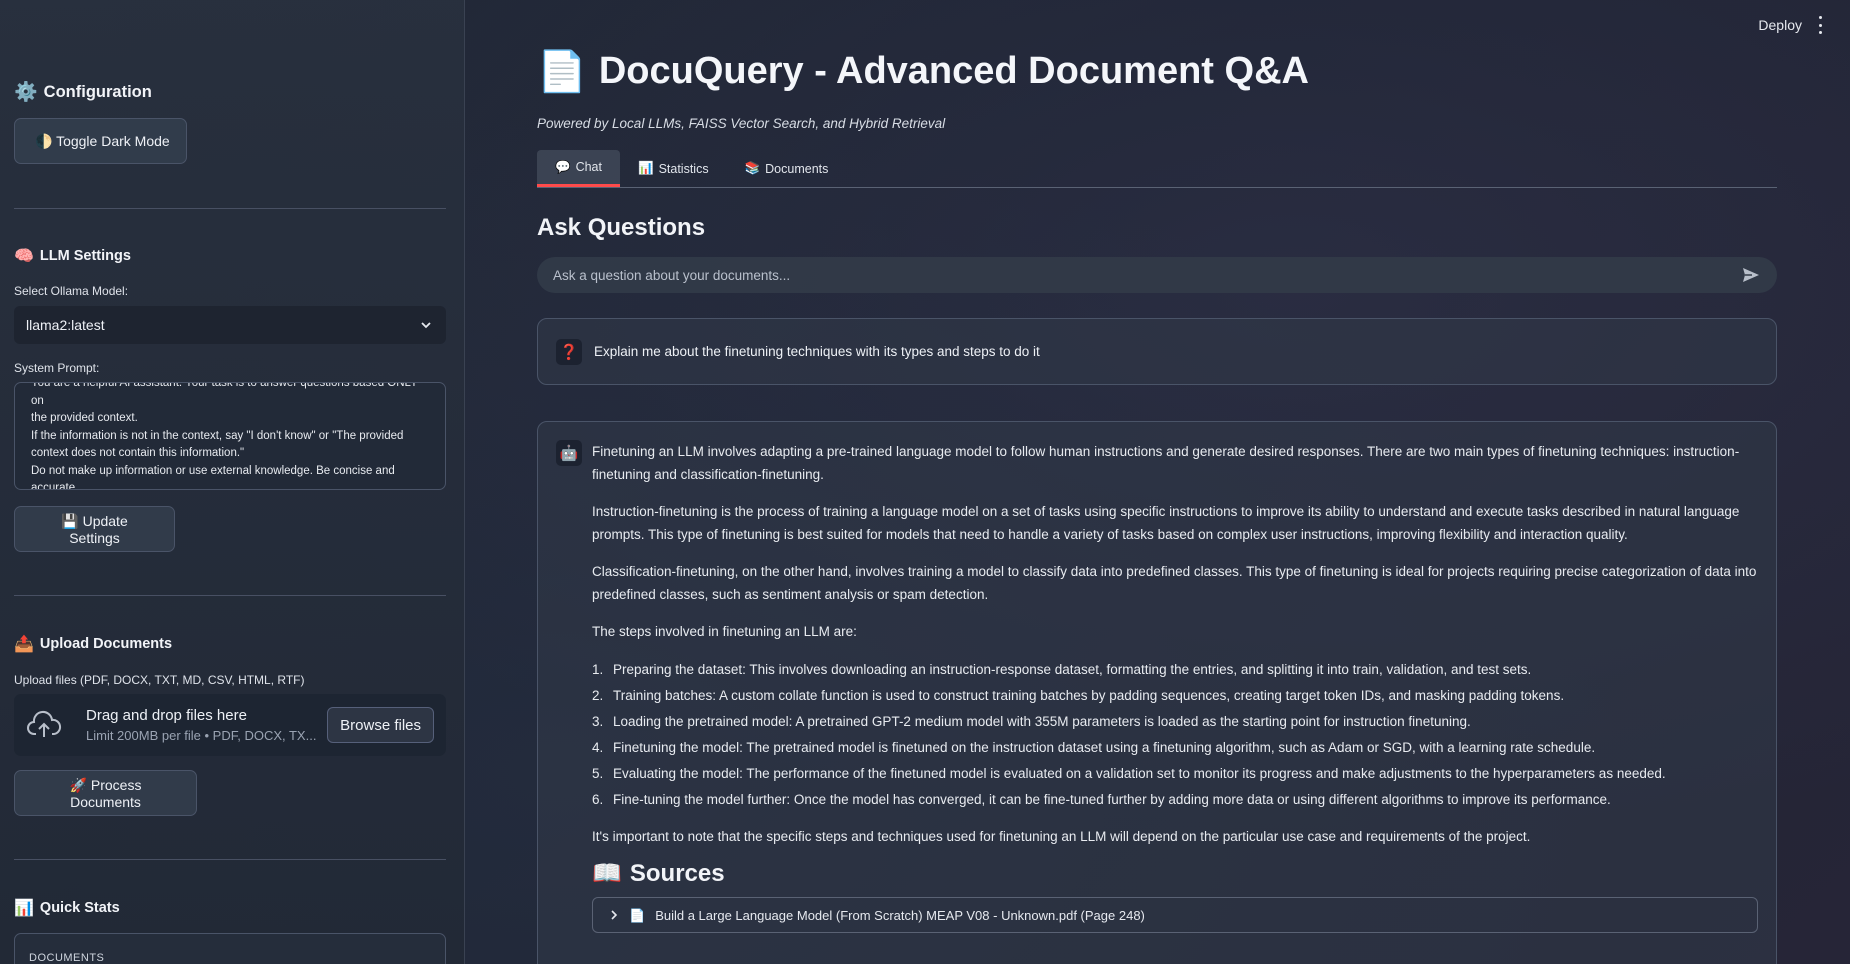 The image size is (1850, 964). I want to click on brain-icon: 🧠, so click(24, 256).